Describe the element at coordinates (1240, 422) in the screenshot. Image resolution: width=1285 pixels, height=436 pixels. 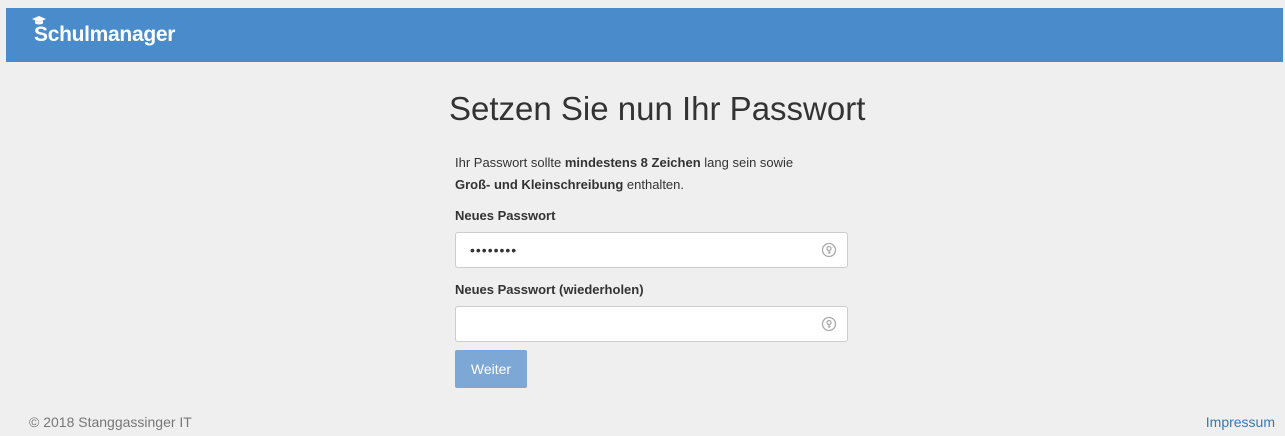
I see `impressum-link: Impressum` at that location.